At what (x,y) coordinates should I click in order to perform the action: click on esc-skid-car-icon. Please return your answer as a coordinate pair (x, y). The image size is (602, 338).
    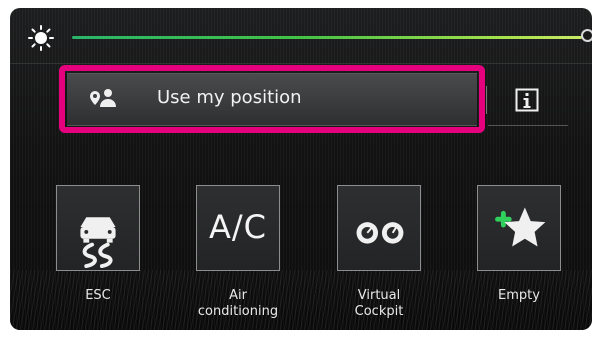
    Looking at the image, I should click on (98, 243).